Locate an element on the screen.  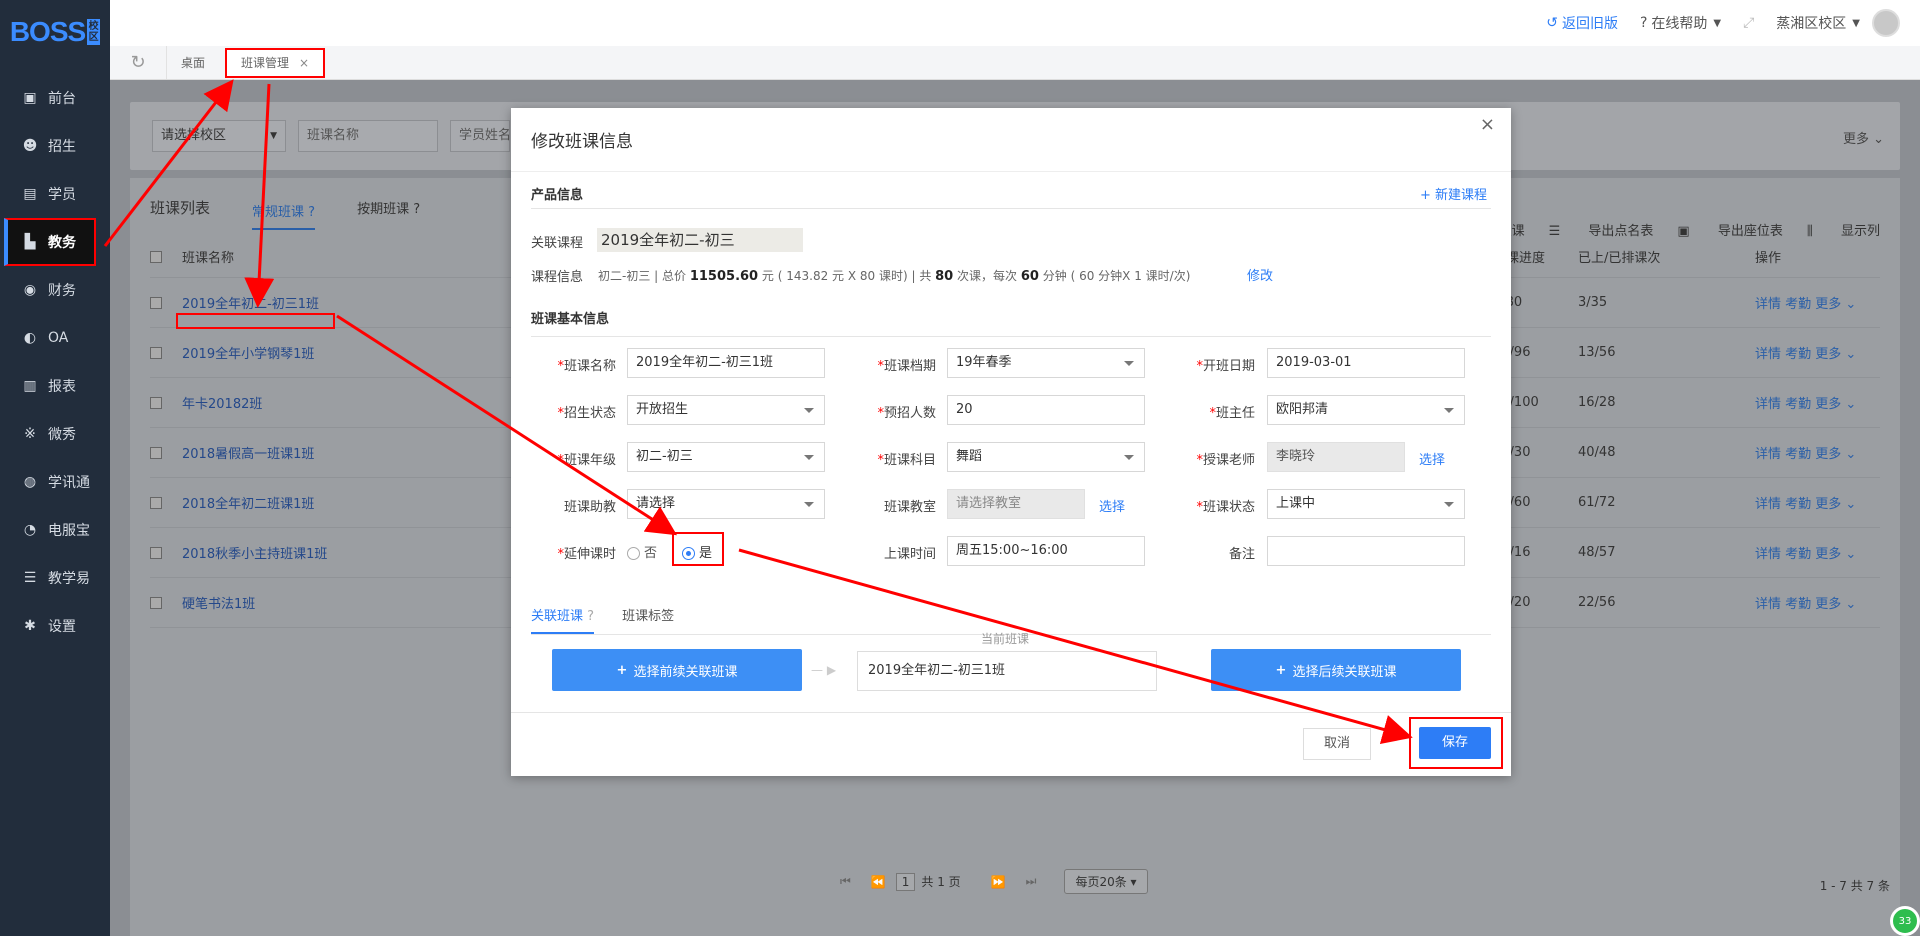
refresh-icon: ↻ is located at coordinates (138, 62).